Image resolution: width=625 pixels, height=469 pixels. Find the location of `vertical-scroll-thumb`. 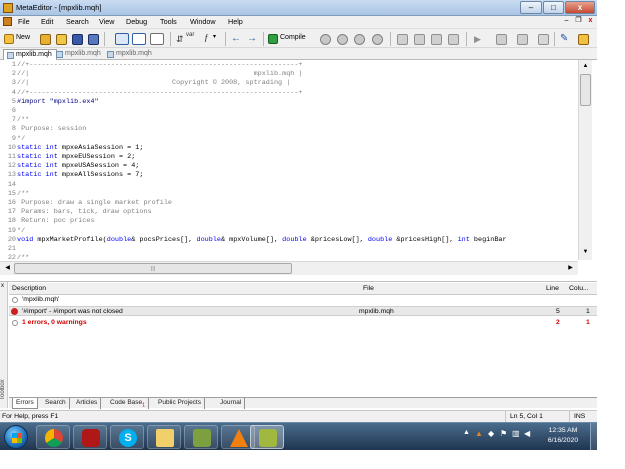

vertical-scroll-thumb is located at coordinates (585, 90).